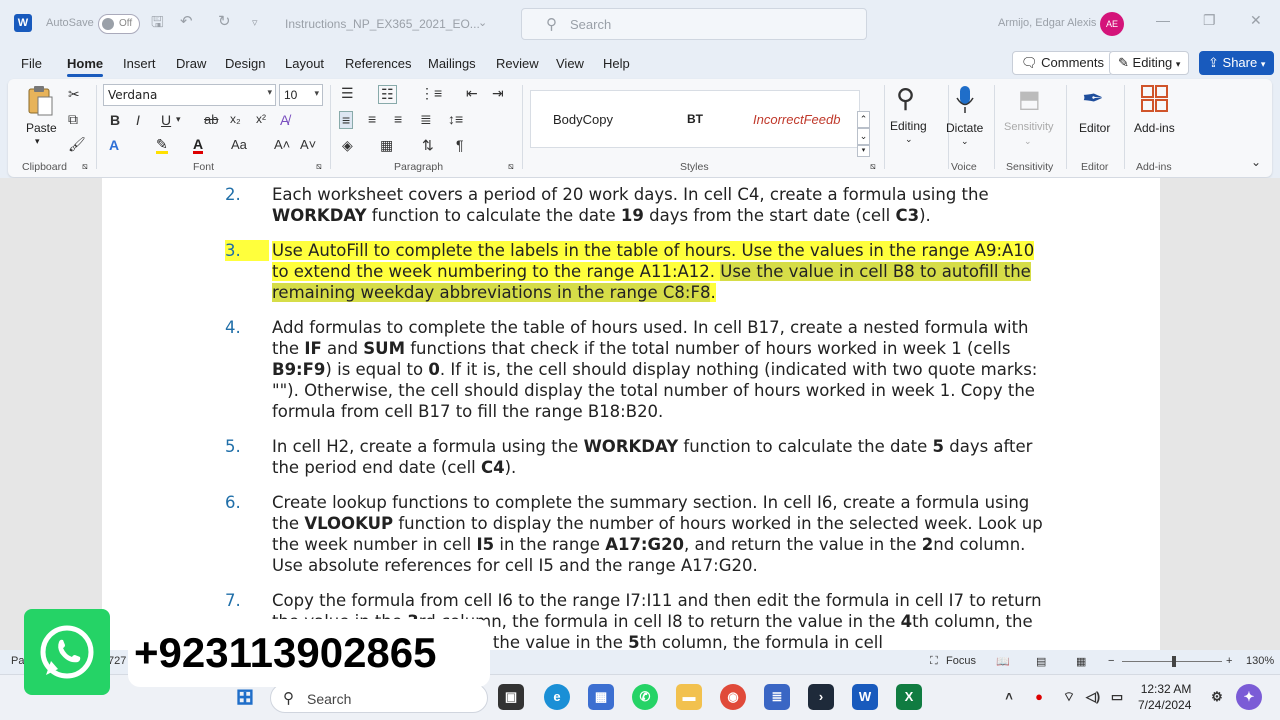 This screenshot has height=720, width=1280. Describe the element at coordinates (347, 93) in the screenshot. I see `bullets-icon: ☰` at that location.